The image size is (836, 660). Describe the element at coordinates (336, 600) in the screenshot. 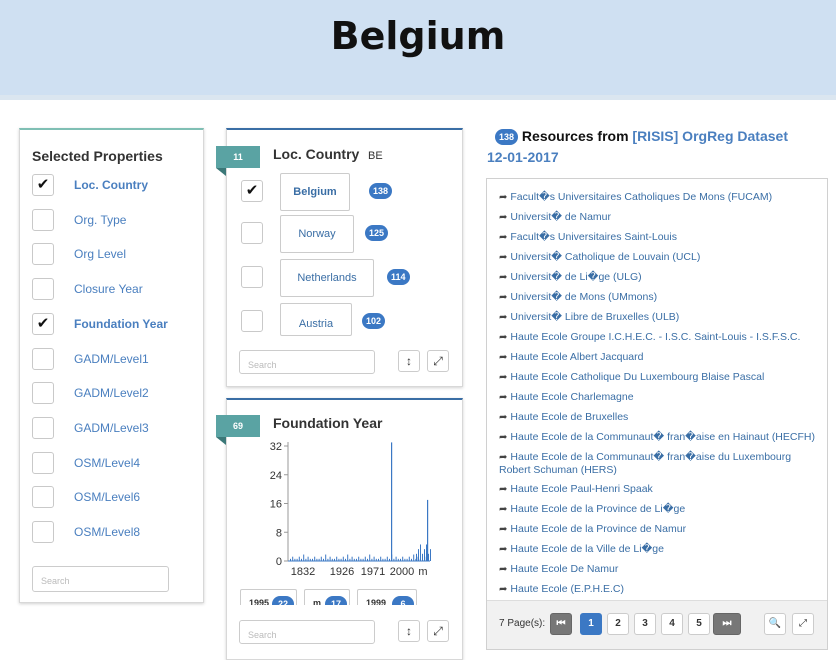

I see `foundation-value-count-badge: 17` at that location.